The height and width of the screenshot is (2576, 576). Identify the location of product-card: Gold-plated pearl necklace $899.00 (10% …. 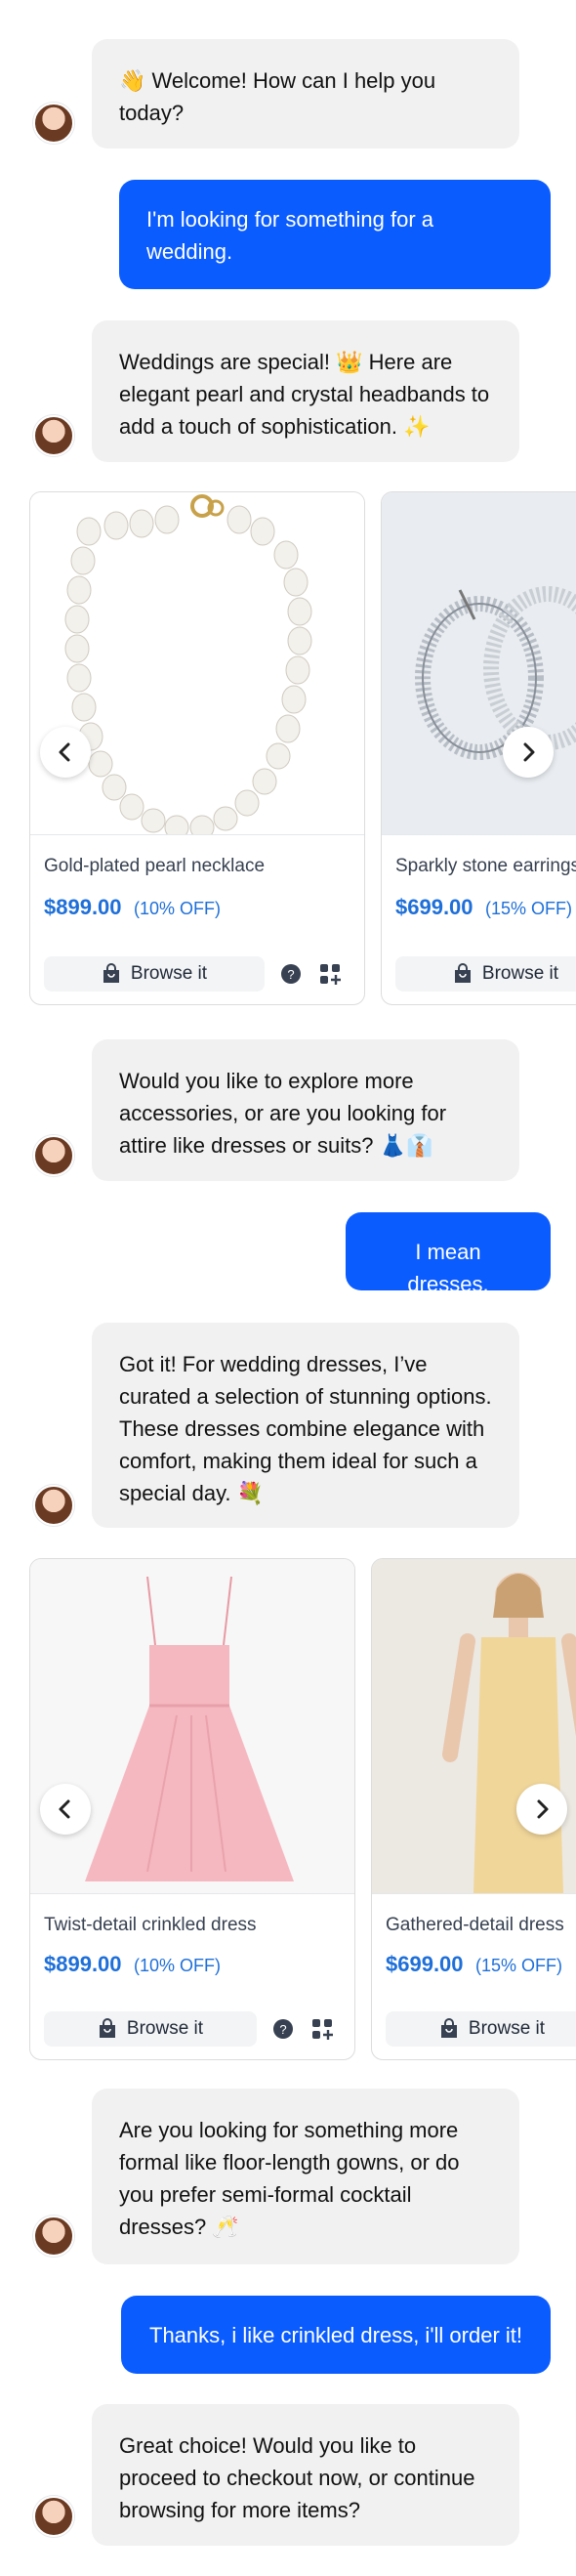
(197, 748).